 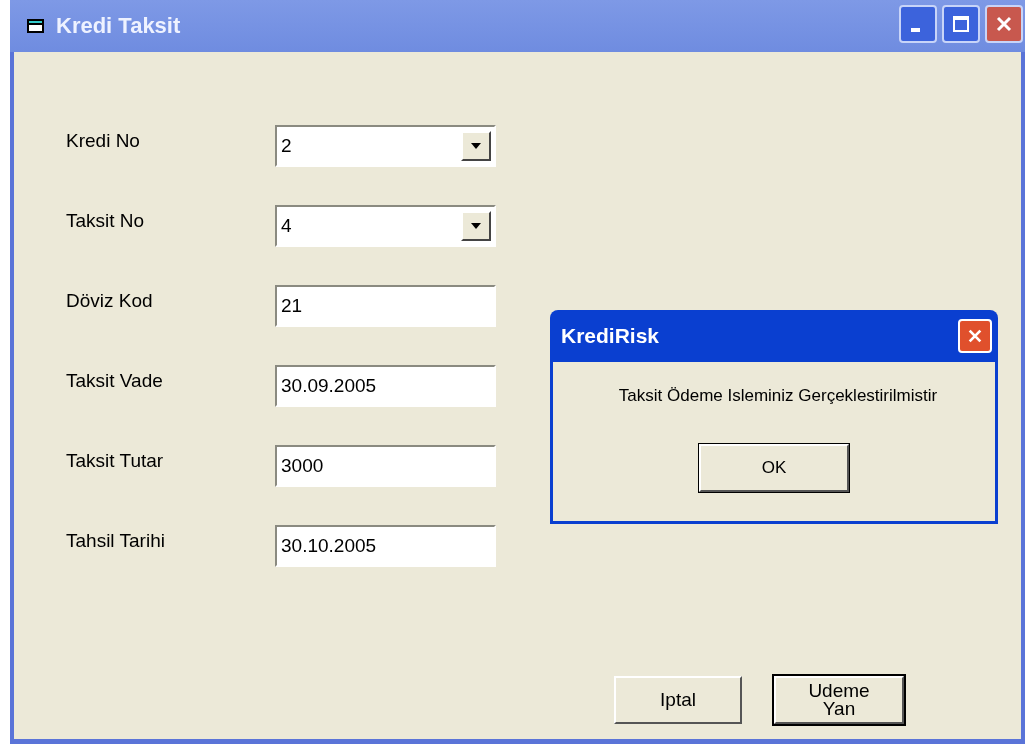 I want to click on dialog-message: Taksit Ödeme Isleminiz Gerçeklestirilmistir, so click(x=777, y=396).